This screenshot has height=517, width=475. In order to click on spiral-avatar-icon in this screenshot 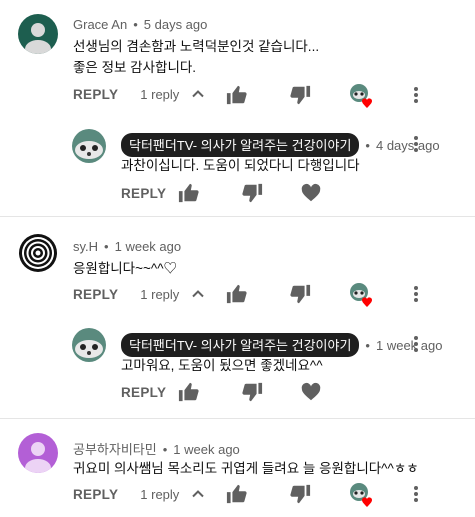, I will do `click(38, 253)`.